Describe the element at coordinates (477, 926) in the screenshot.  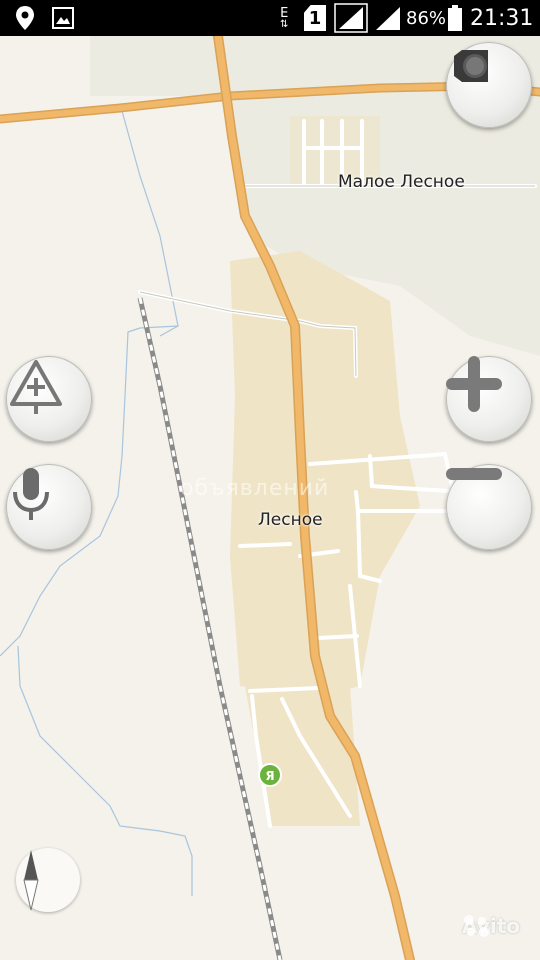
I see `avito-logo-icon` at that location.